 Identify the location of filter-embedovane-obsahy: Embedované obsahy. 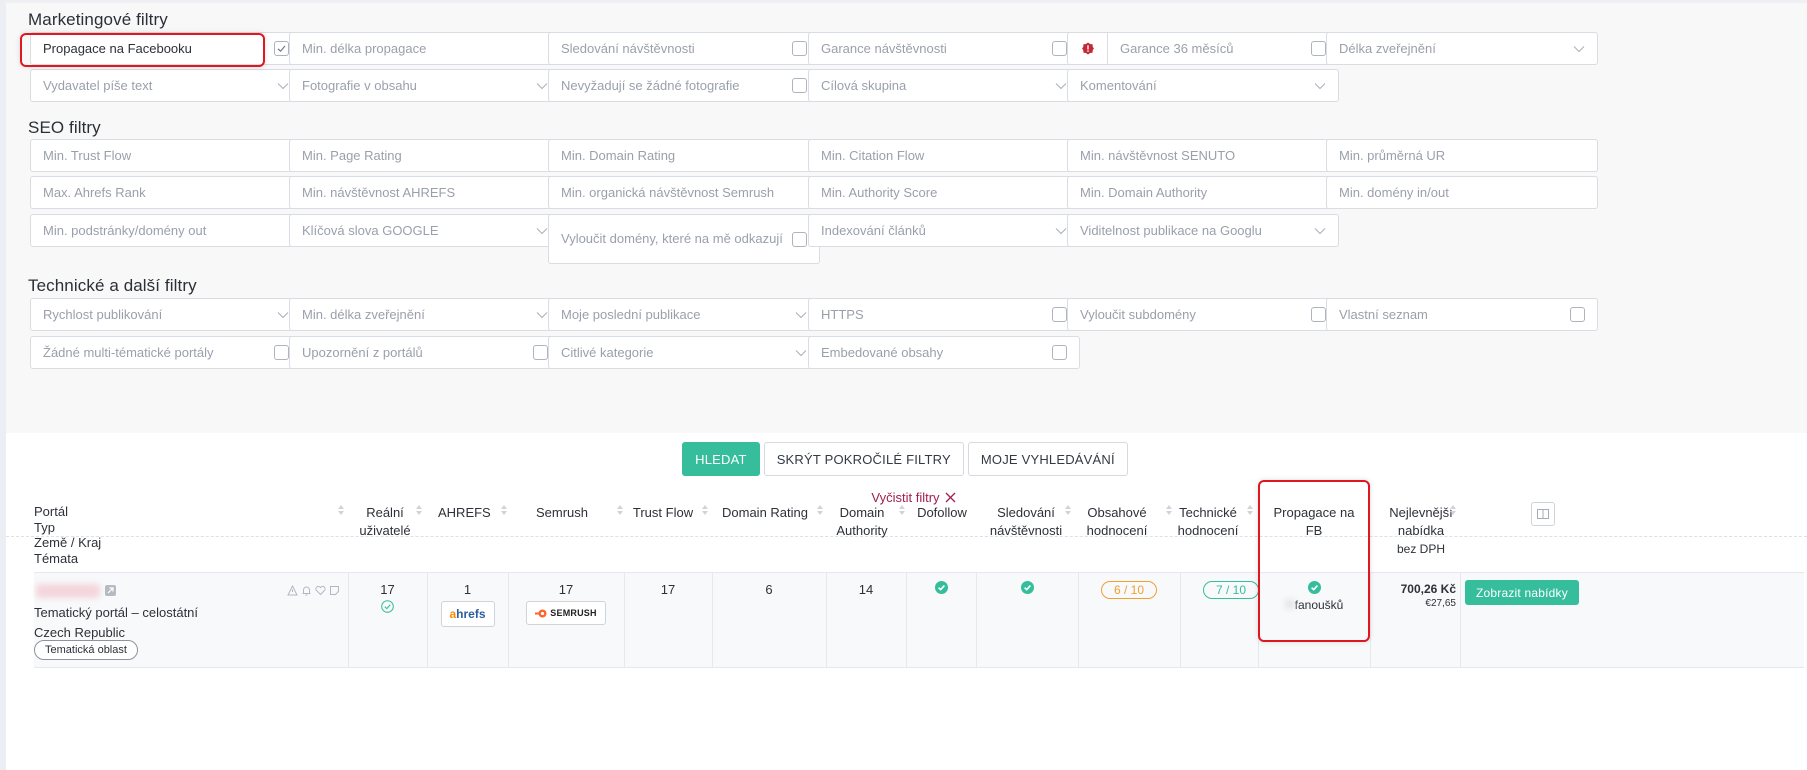
(944, 352).